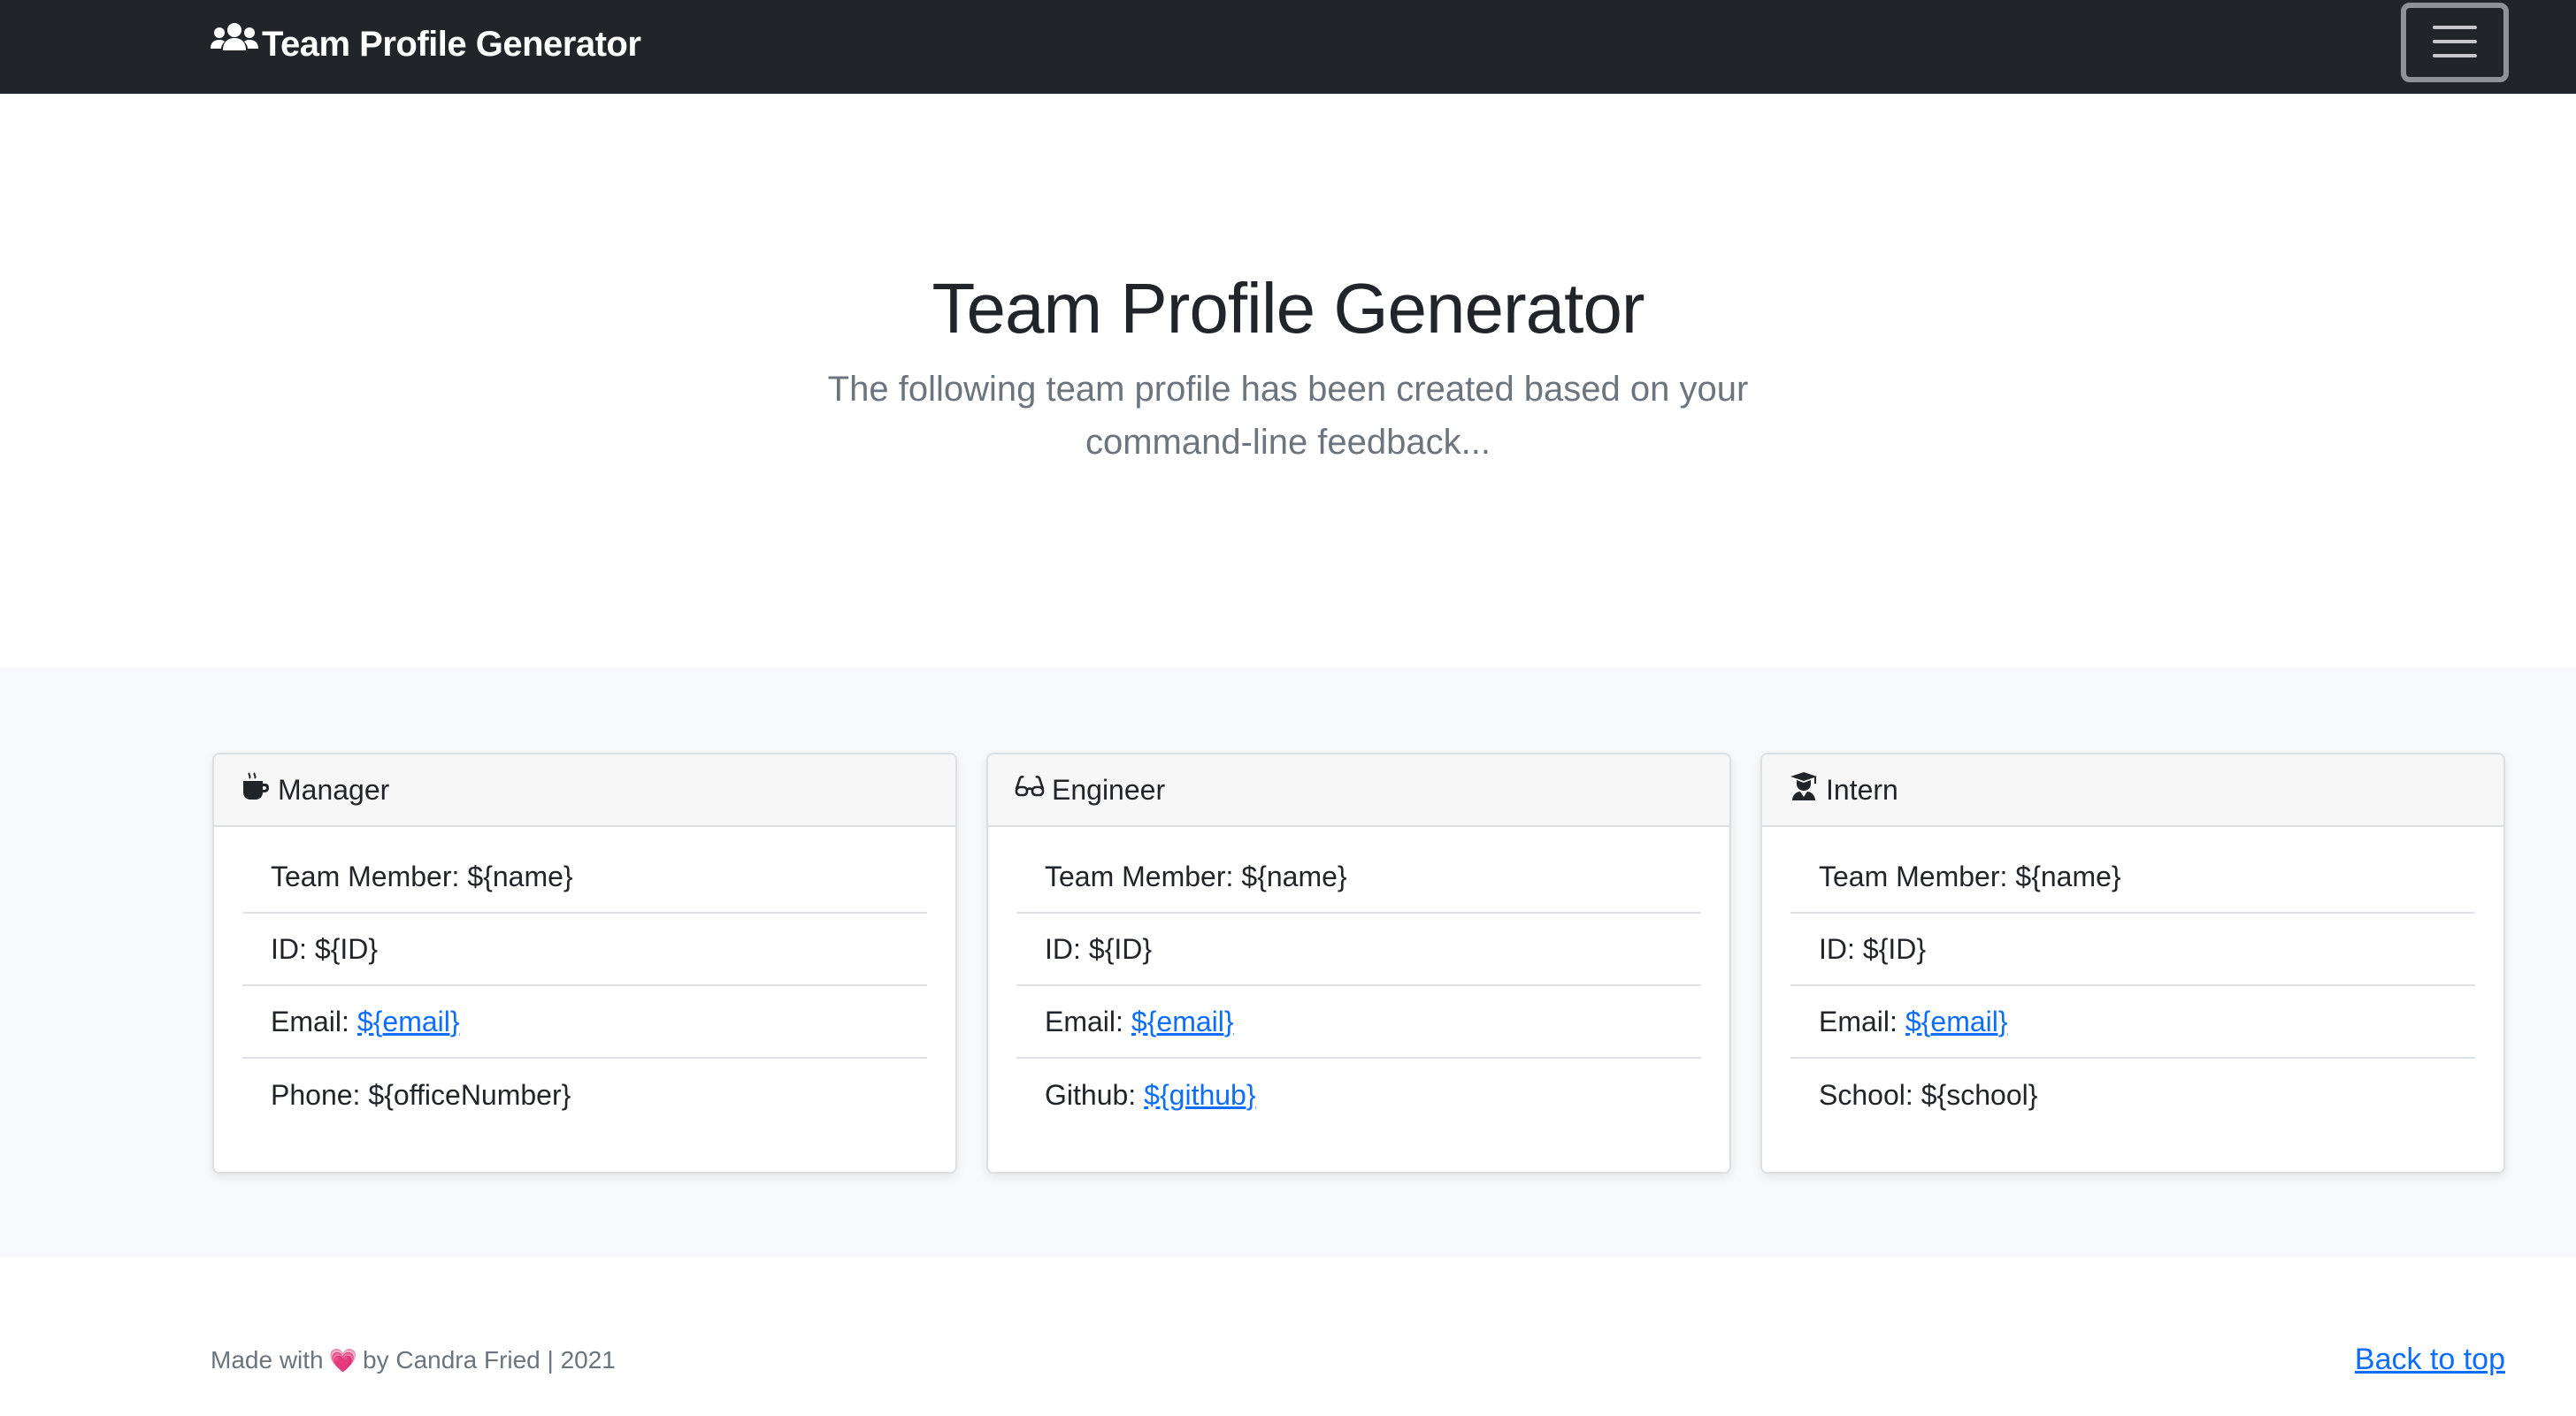 Image resolution: width=2576 pixels, height=1416 pixels. What do you see at coordinates (451, 44) in the screenshot?
I see `navbar-brand-text: Team Profile Generator` at bounding box center [451, 44].